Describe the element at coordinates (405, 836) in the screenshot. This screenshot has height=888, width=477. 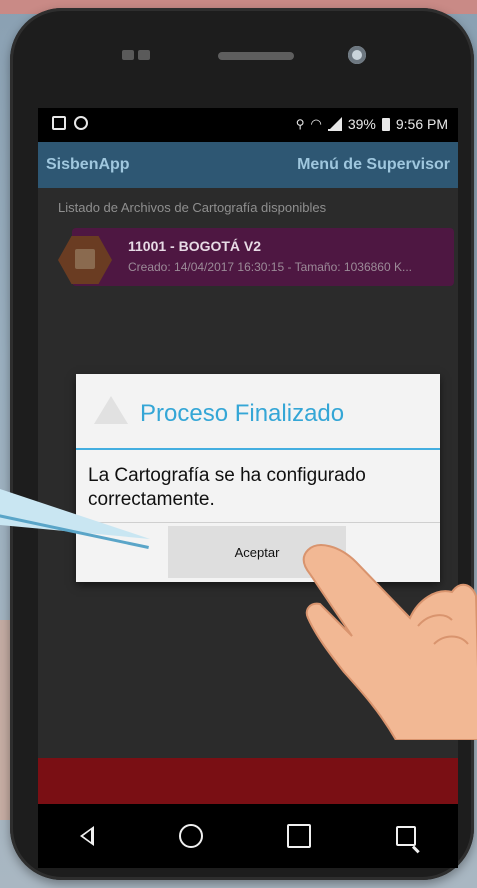
I see `menu-icon` at that location.